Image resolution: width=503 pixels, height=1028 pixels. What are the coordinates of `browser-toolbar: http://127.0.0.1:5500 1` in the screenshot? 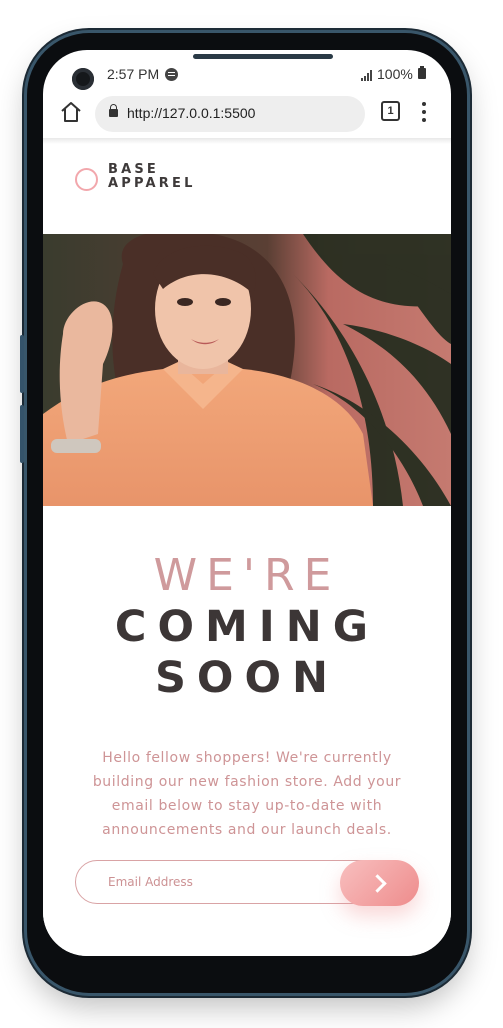 It's located at (247, 114).